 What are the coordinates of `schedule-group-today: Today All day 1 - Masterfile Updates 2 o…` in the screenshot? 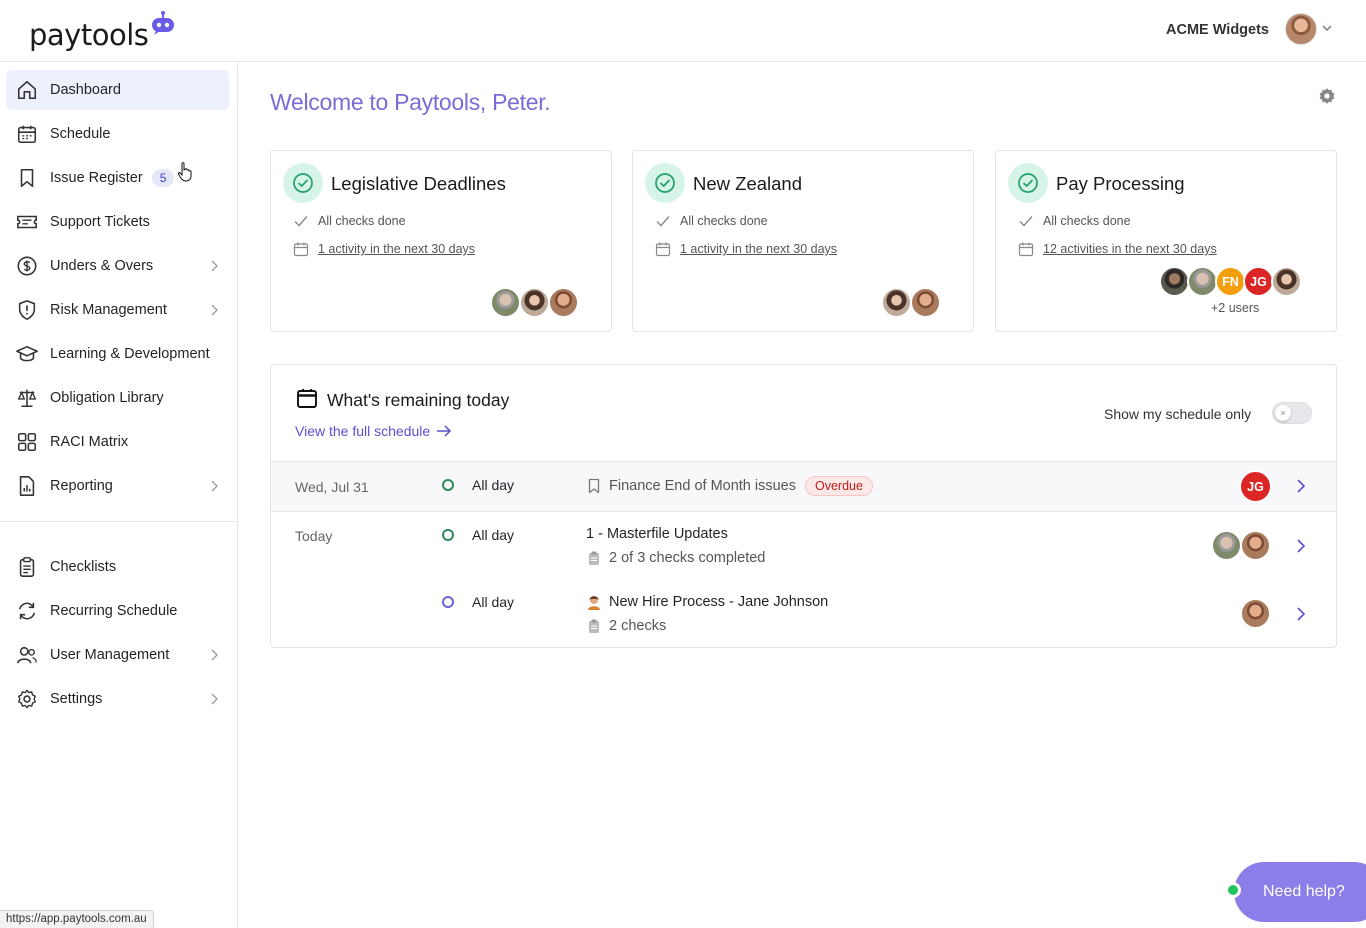 It's located at (803, 579).